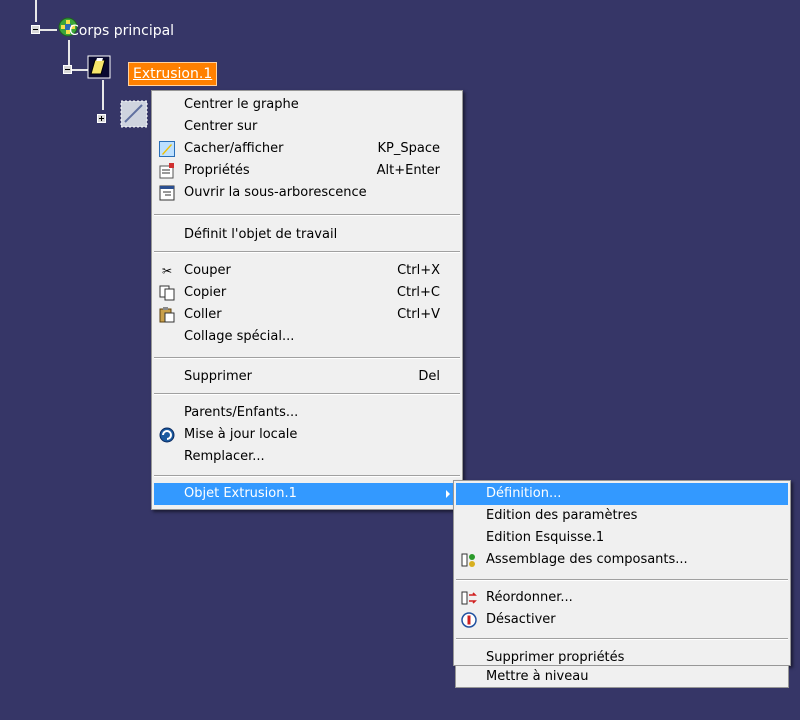 The width and height of the screenshot is (800, 720). Describe the element at coordinates (469, 598) in the screenshot. I see `reorder-icon` at that location.